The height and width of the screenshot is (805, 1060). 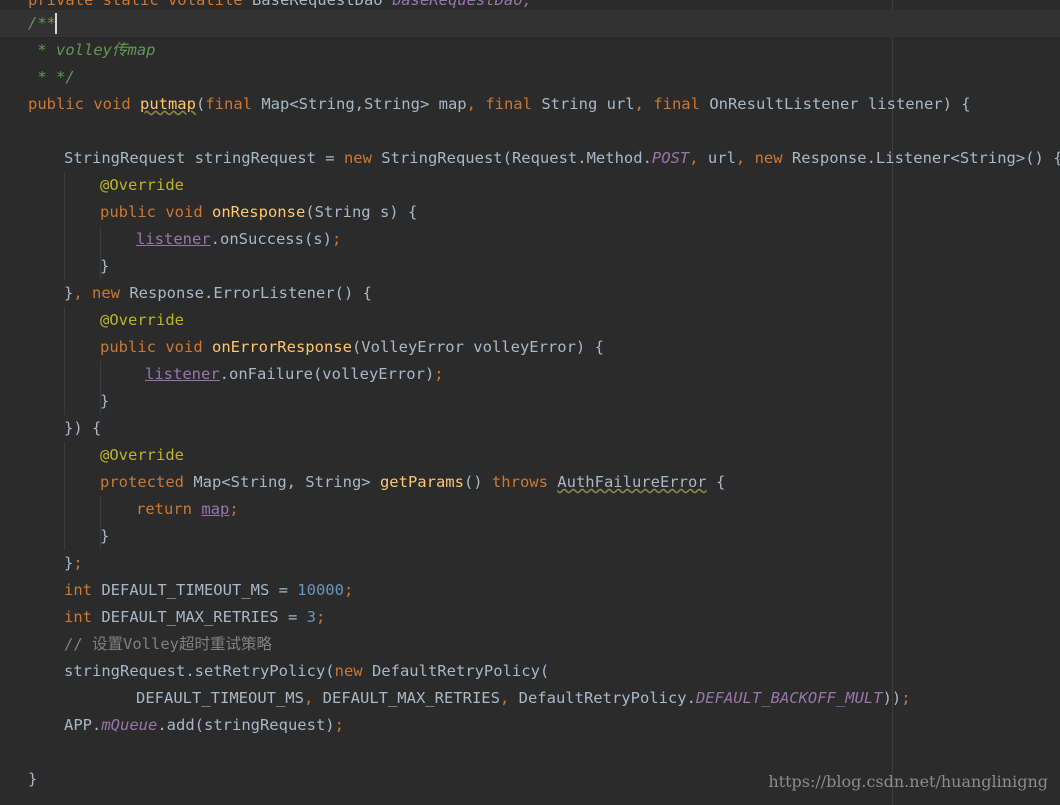 What do you see at coordinates (194, 617) in the screenshot?
I see `code-text: int DEFAULT_MAX_RETRIES = 3;` at bounding box center [194, 617].